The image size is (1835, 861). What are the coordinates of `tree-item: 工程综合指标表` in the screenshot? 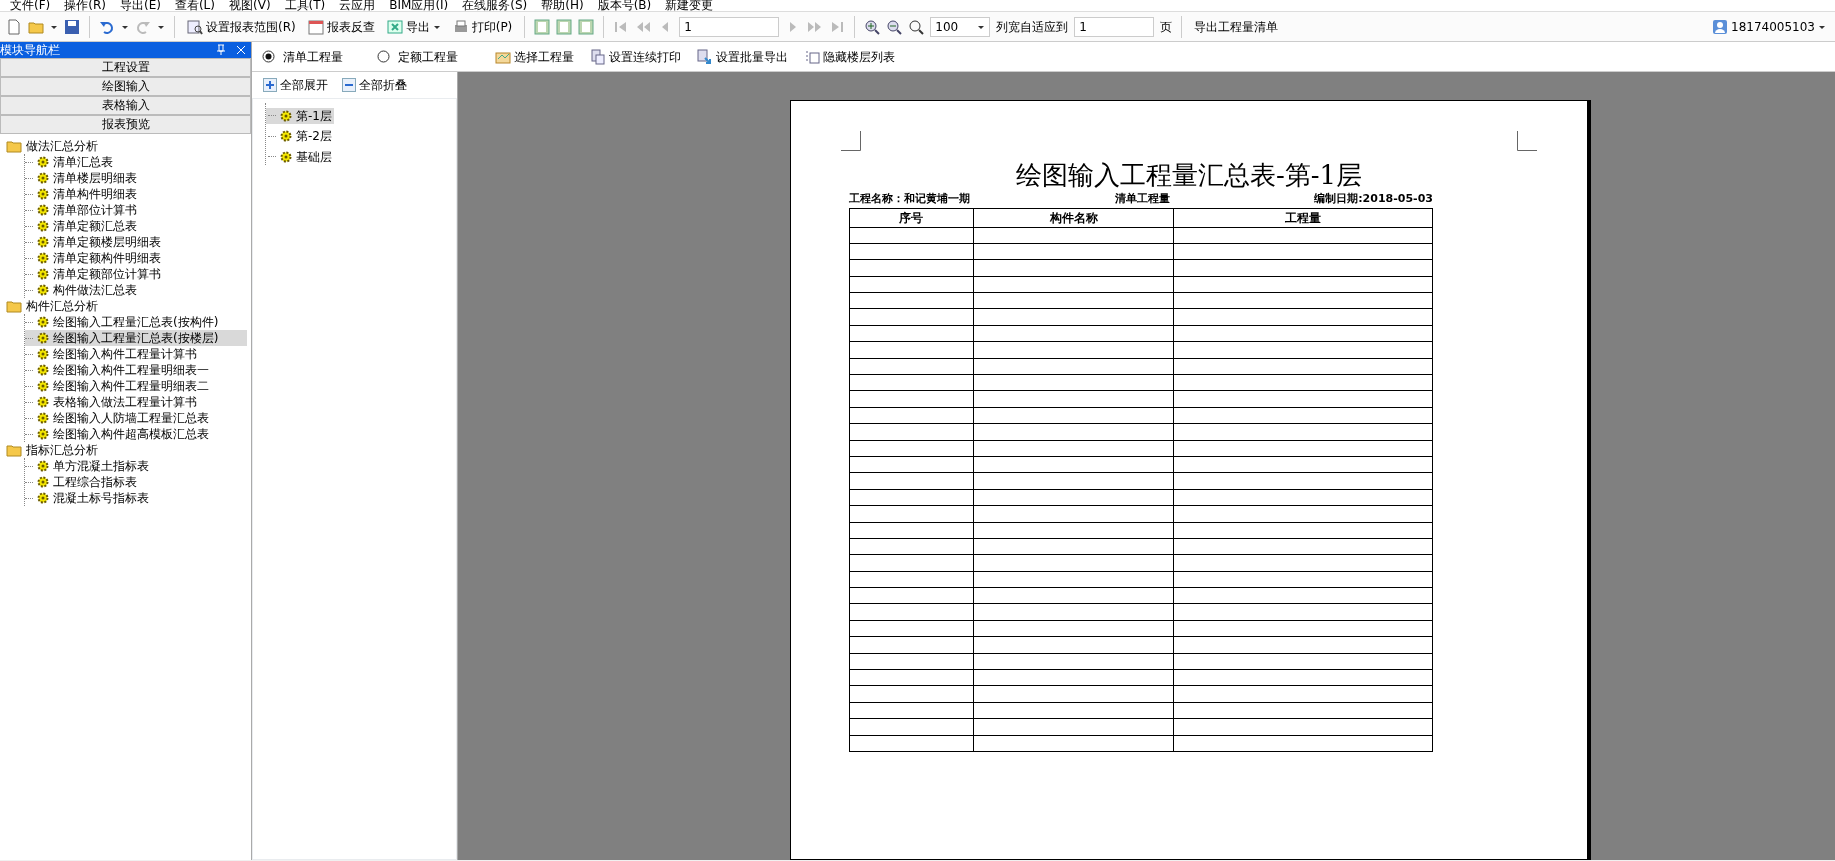 It's located at (136, 482).